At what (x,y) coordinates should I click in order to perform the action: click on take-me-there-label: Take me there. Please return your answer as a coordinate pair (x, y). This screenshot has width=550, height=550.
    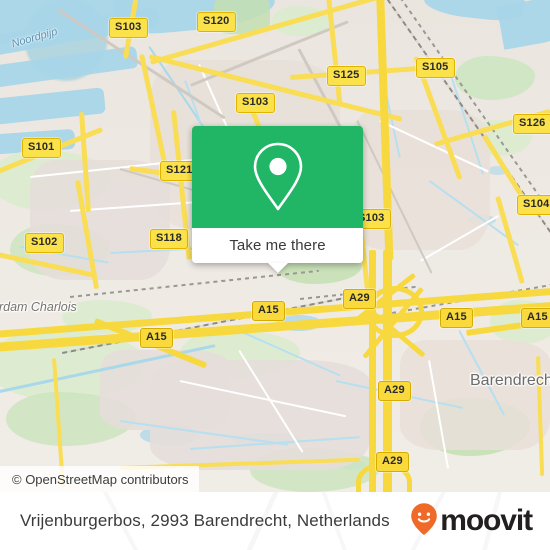
    Looking at the image, I should click on (277, 245).